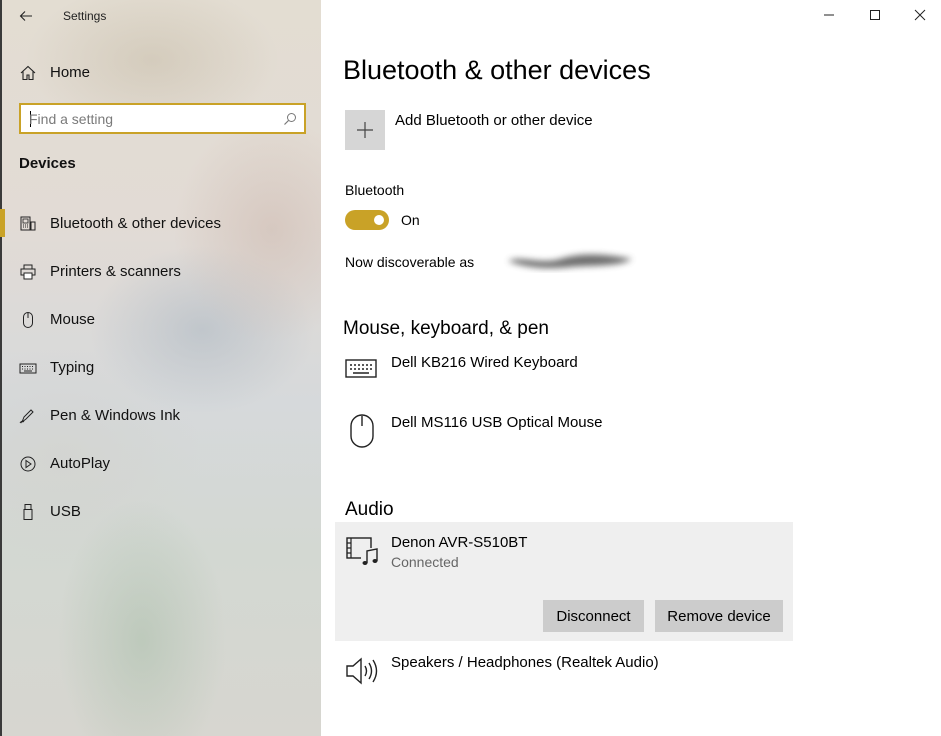  I want to click on pen-icon, so click(28, 416).